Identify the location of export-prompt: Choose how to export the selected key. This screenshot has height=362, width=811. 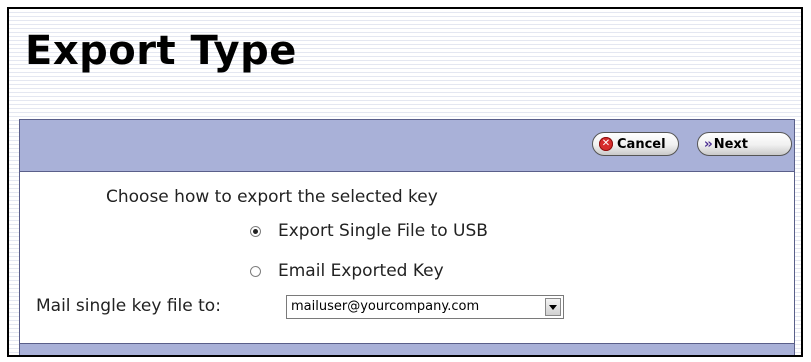
(272, 197).